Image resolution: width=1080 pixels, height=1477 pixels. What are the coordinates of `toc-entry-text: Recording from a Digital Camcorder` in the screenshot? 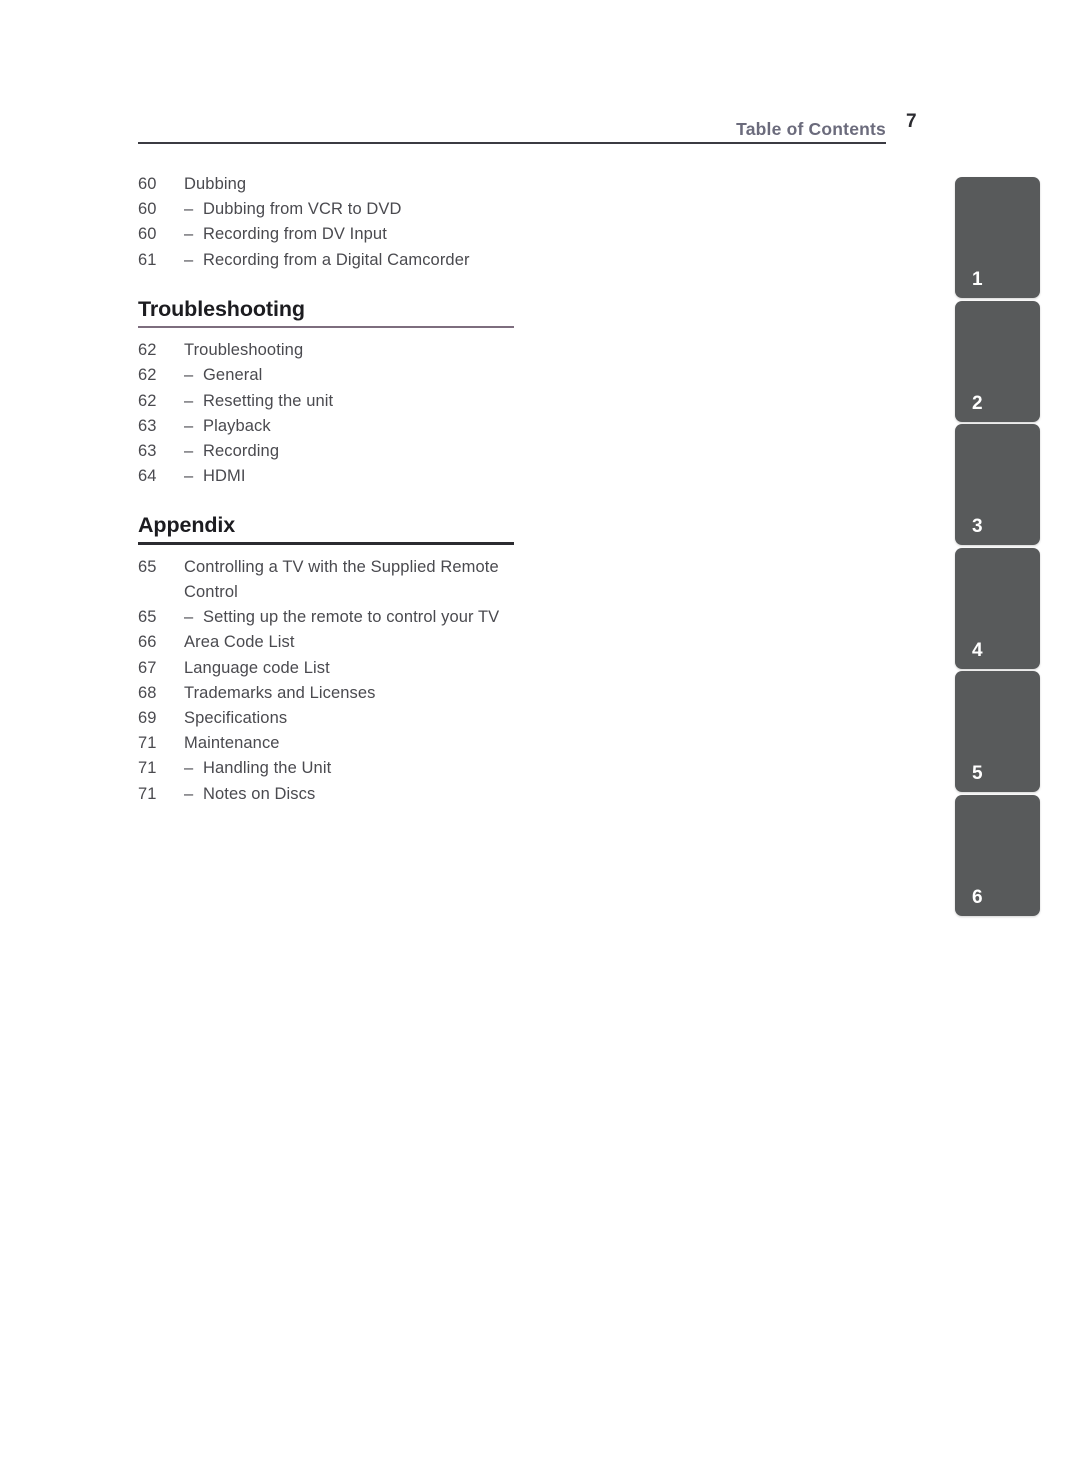 It's located at (336, 259).